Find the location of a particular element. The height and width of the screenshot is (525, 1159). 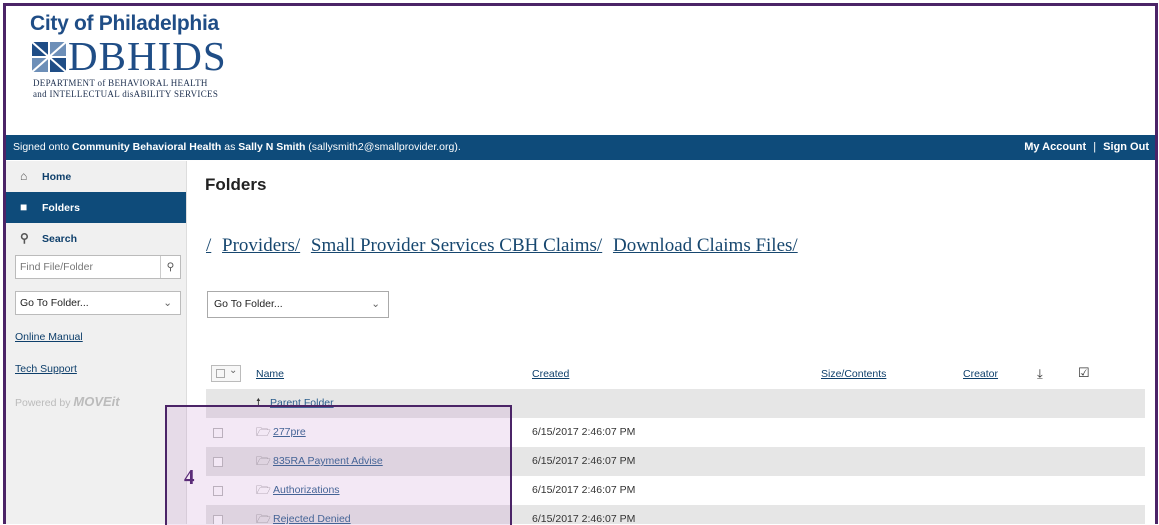

subtitle-line1: DEPARTMENT of BEHAVIORAL HEALTH is located at coordinates (120, 83).